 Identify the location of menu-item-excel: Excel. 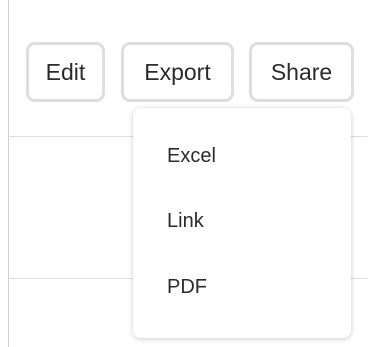
(191, 156).